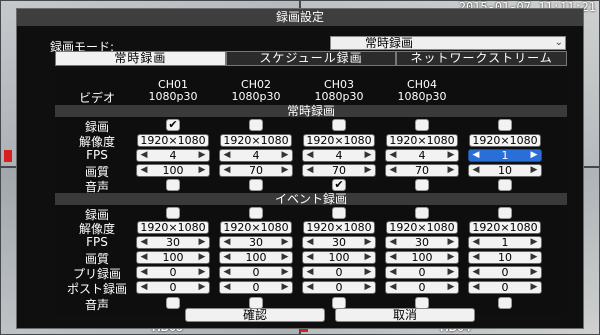  What do you see at coordinates (505, 242) in the screenshot?
I see `event-fps-stepper: ◀ 1 ▶` at bounding box center [505, 242].